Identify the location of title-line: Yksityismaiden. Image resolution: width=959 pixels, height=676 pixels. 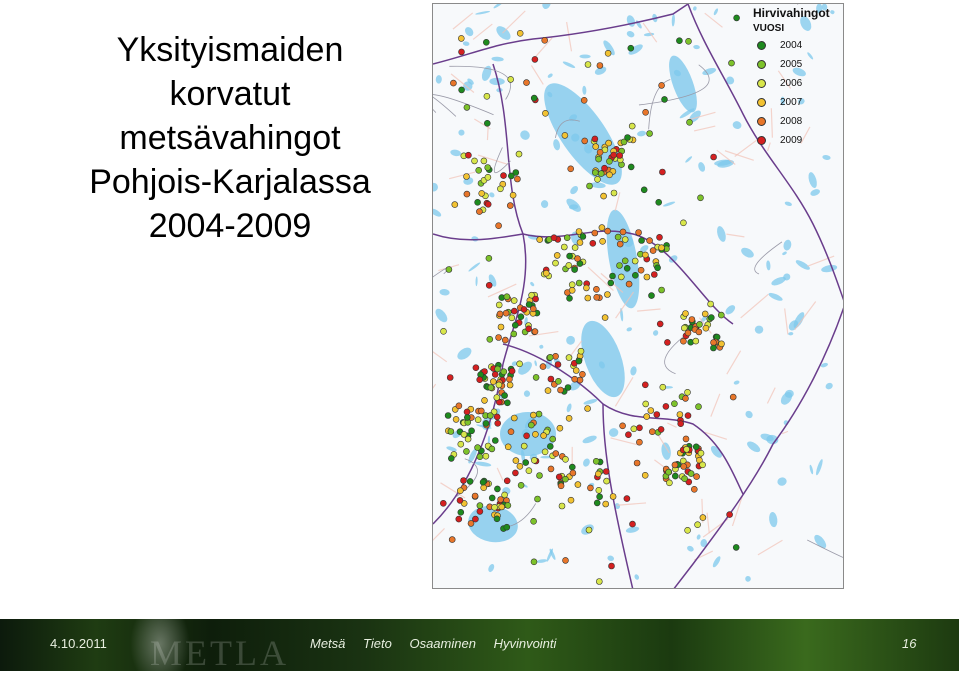
(230, 50).